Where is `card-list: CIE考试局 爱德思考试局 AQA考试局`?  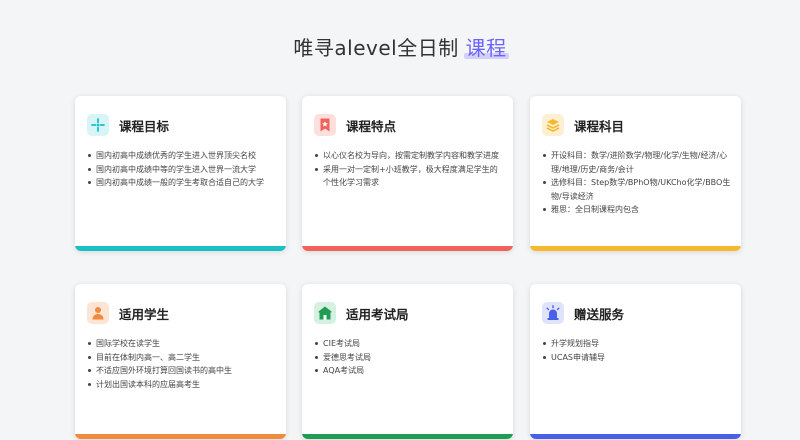 card-list: CIE考试局 爱德思考试局 AQA考试局 is located at coordinates (407, 351).